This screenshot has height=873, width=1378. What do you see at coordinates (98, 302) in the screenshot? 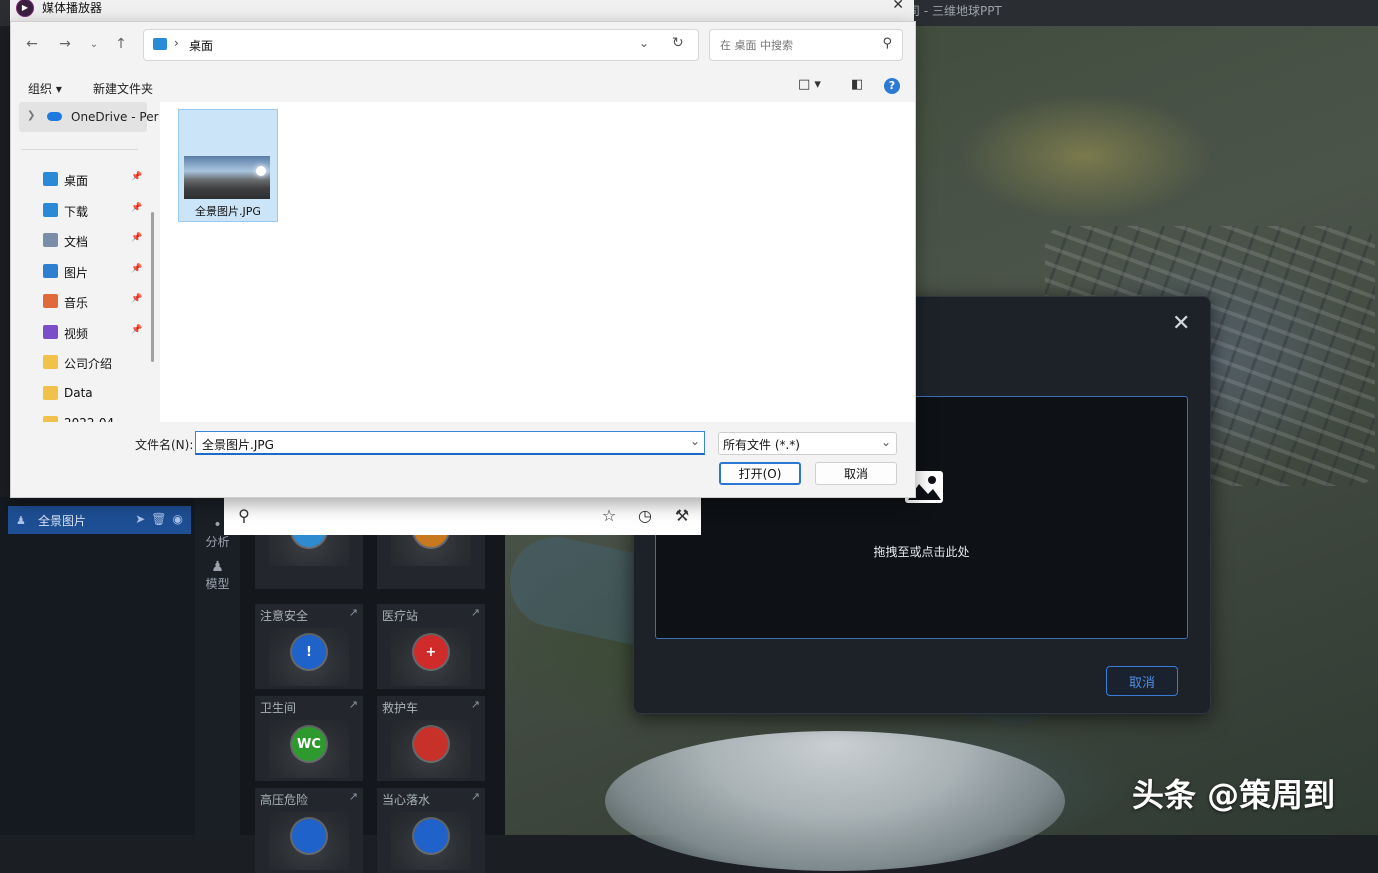
I see `nav-item-4: 音乐 📌` at bounding box center [98, 302].